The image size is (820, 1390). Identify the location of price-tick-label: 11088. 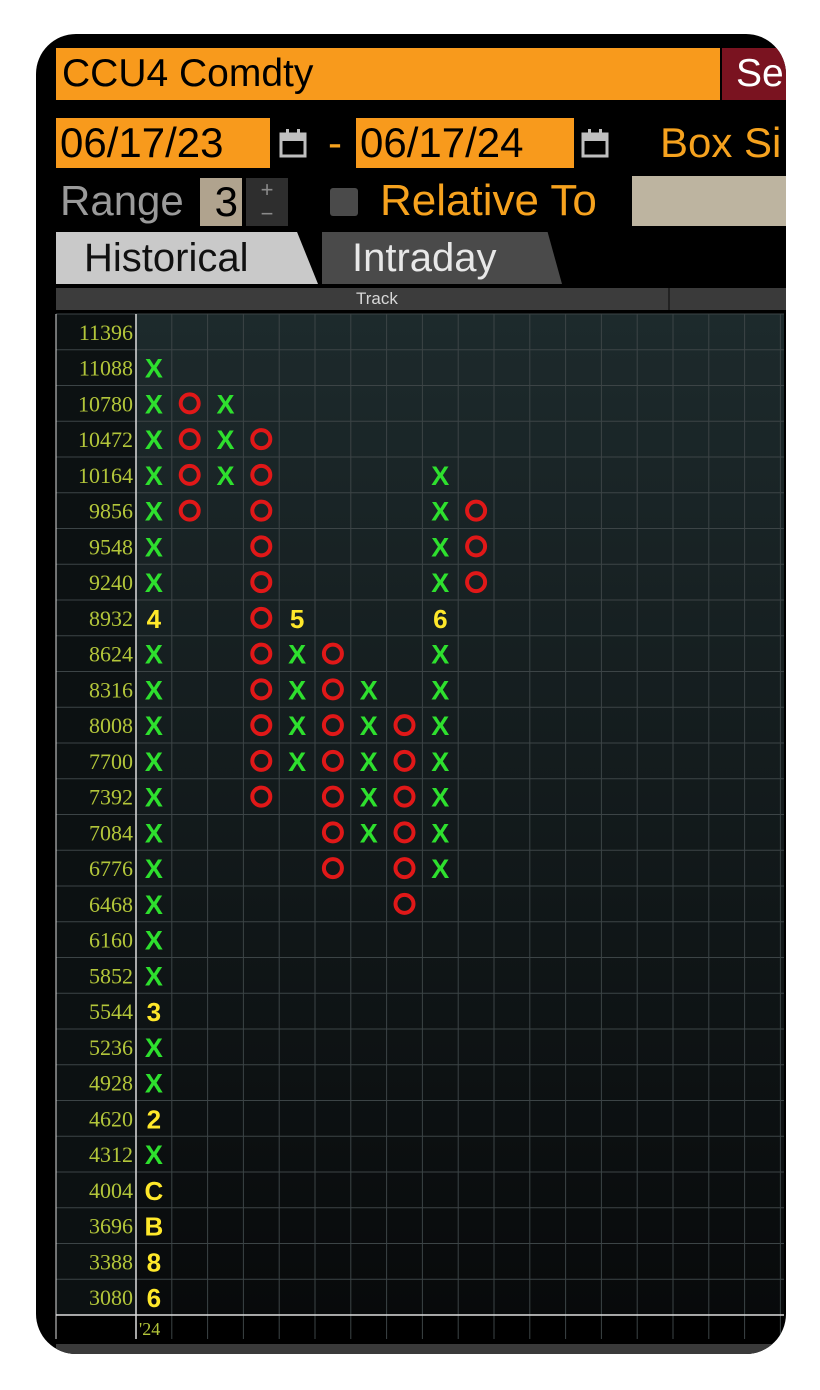
(106, 368).